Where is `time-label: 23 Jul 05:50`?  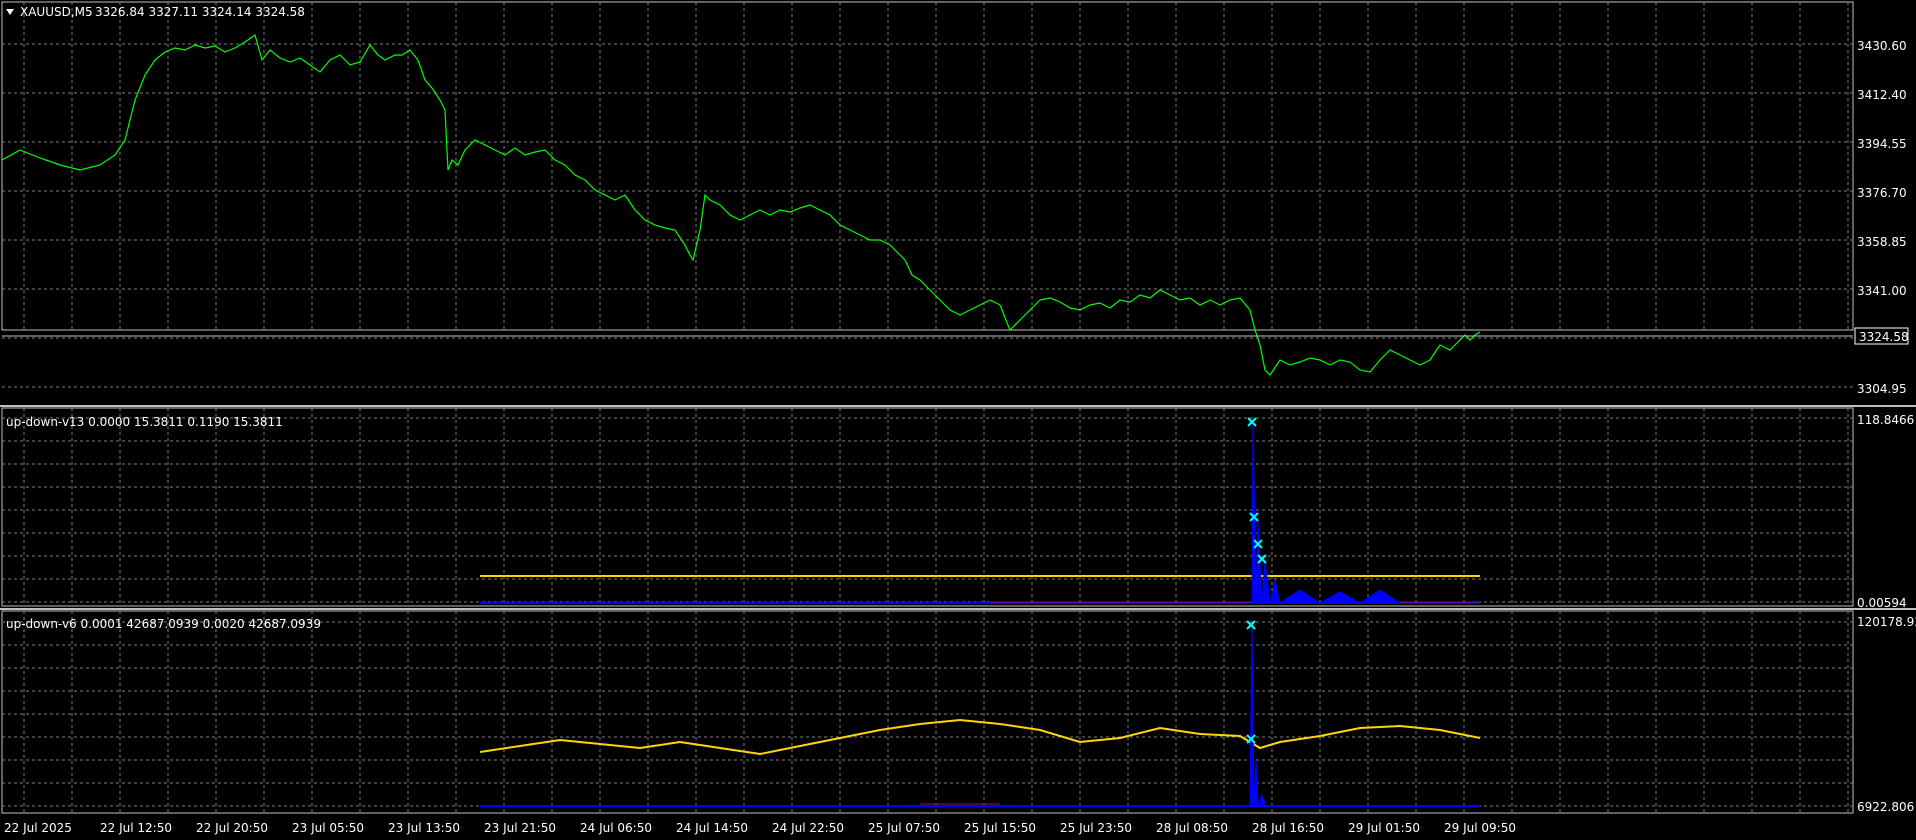 time-label: 23 Jul 05:50 is located at coordinates (328, 828).